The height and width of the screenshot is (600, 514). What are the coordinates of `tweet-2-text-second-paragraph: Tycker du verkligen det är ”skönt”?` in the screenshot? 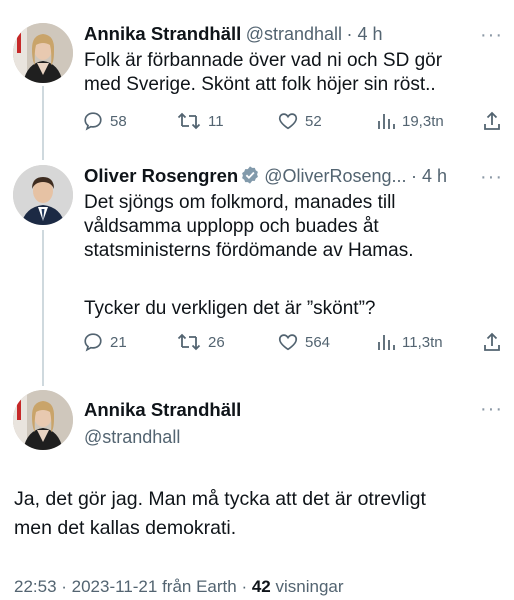 It's located at (294, 309).